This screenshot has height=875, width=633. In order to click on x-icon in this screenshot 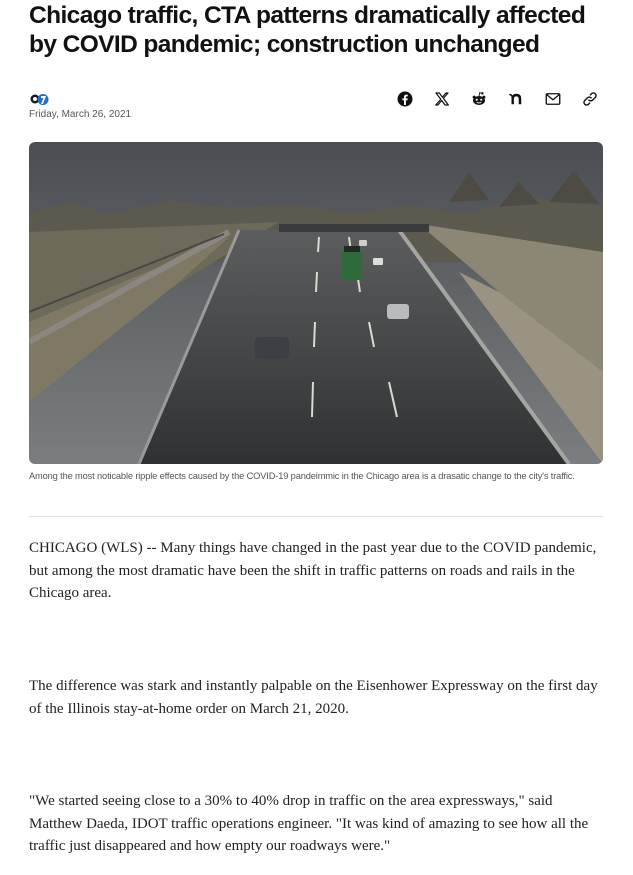, I will do `click(442, 99)`.